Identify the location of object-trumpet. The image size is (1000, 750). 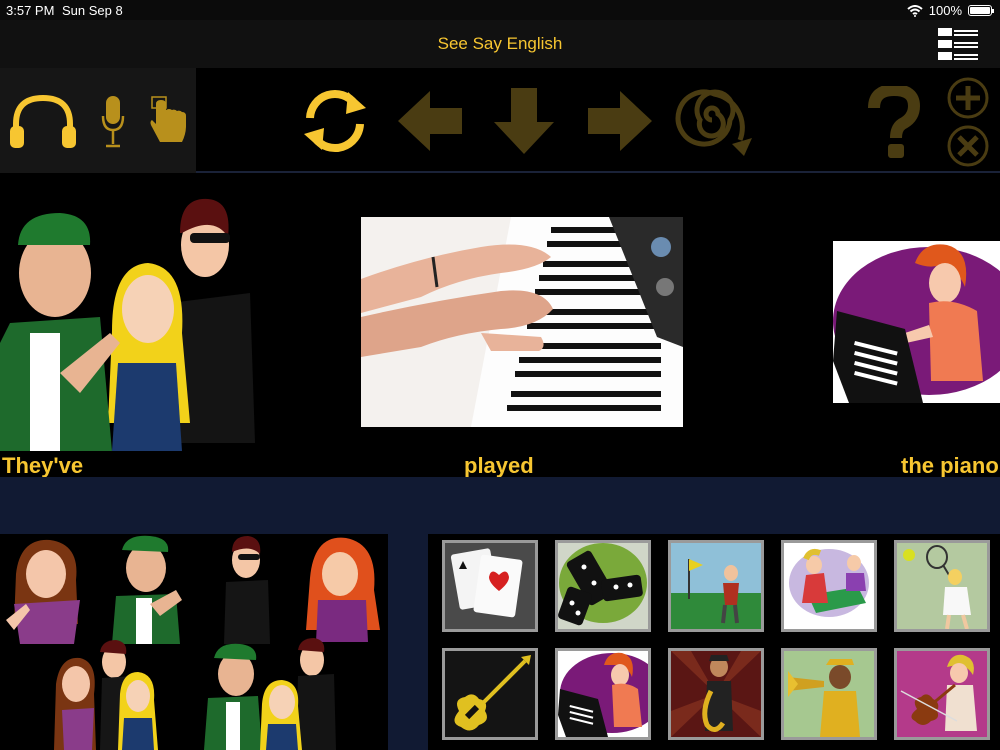
(829, 694).